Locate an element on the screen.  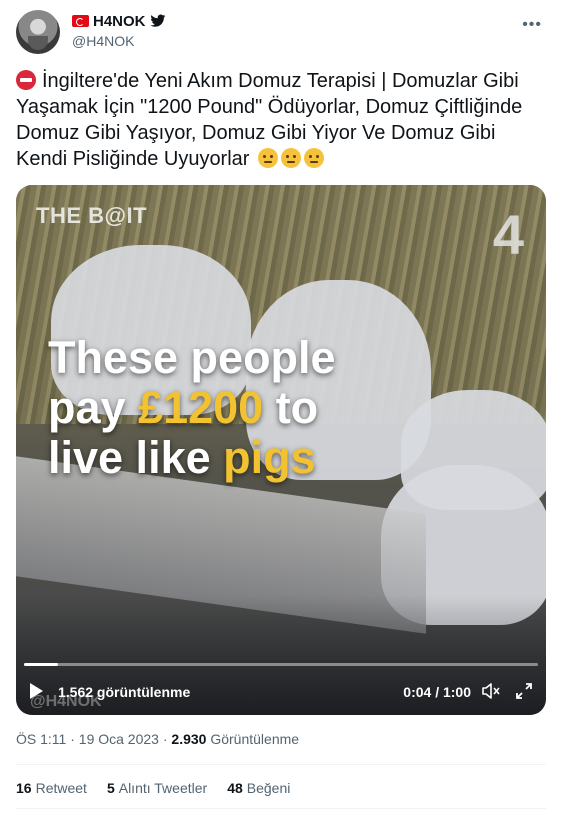
video-progress-bar is located at coordinates (281, 664).